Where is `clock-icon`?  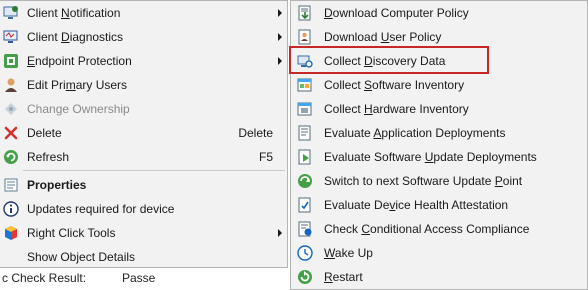 clock-icon is located at coordinates (305, 253).